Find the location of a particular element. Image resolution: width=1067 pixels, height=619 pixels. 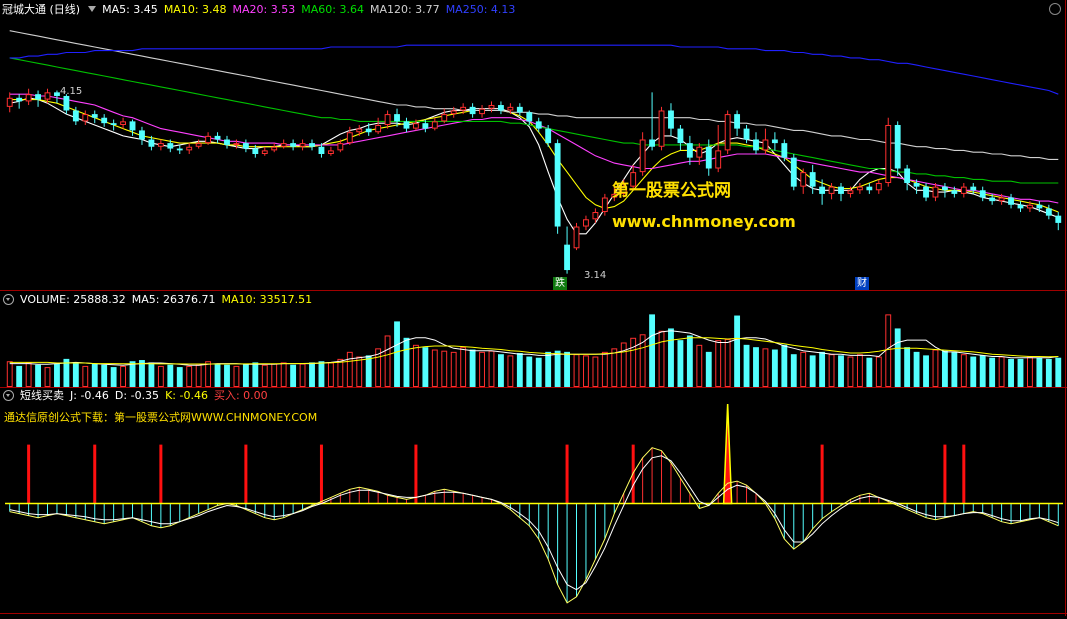

indicator-k: K: -0.46 is located at coordinates (186, 395).